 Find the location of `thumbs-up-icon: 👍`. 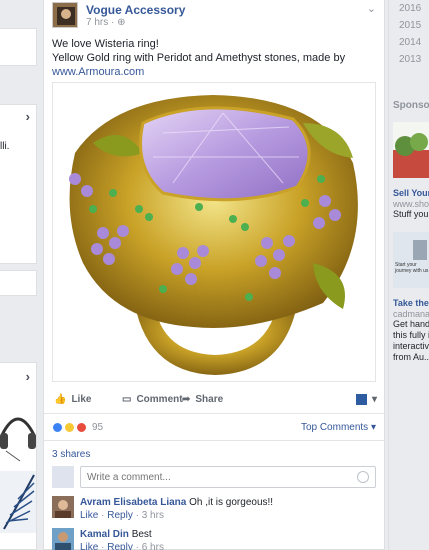

thumbs-up-icon: 👍 is located at coordinates (60, 399).